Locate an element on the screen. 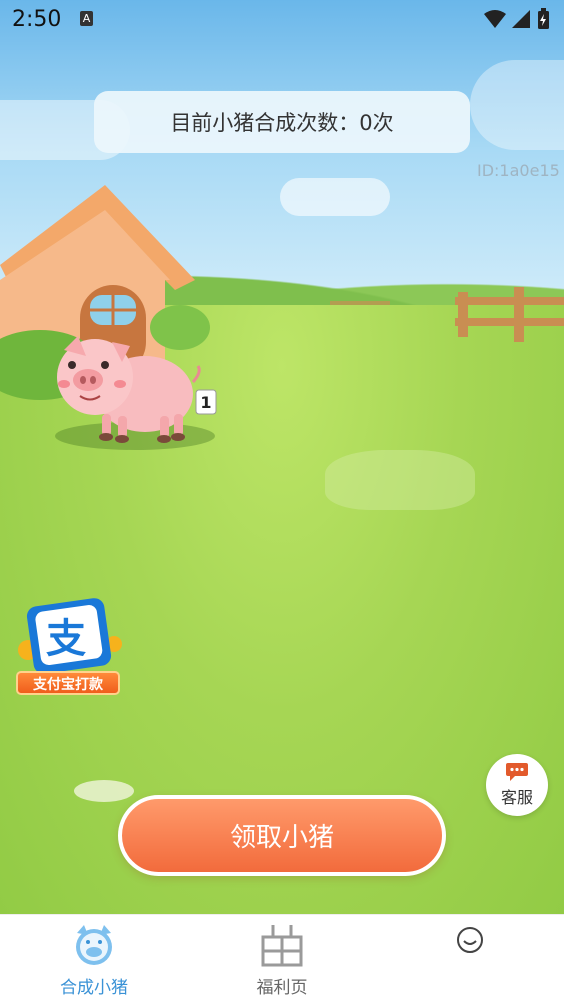 This screenshot has width=564, height=1004. system-status-icons is located at coordinates (516, 18).